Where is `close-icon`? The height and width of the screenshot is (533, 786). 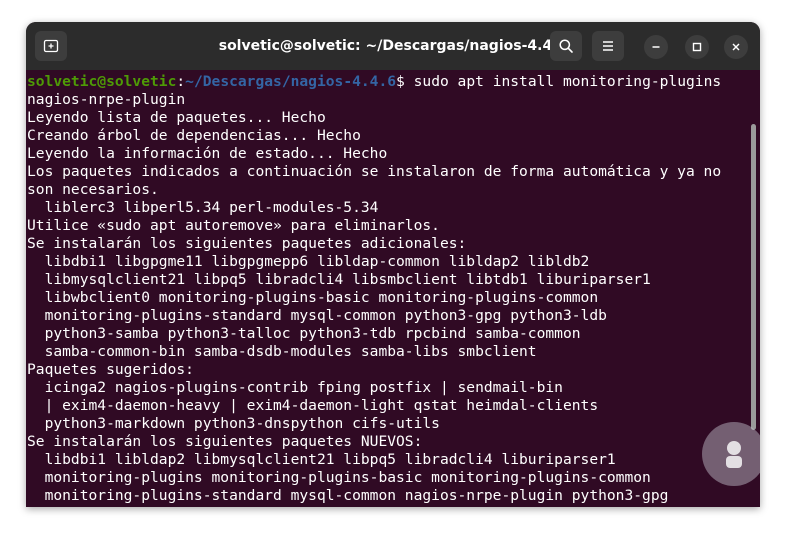
close-icon is located at coordinates (736, 47).